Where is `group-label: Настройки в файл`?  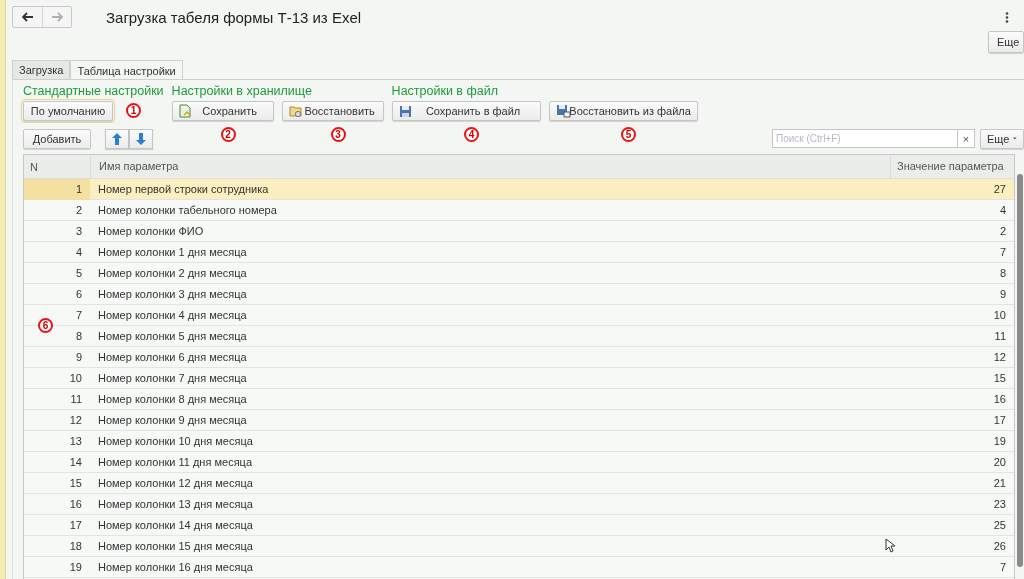
group-label: Настройки в файл is located at coordinates (445, 92).